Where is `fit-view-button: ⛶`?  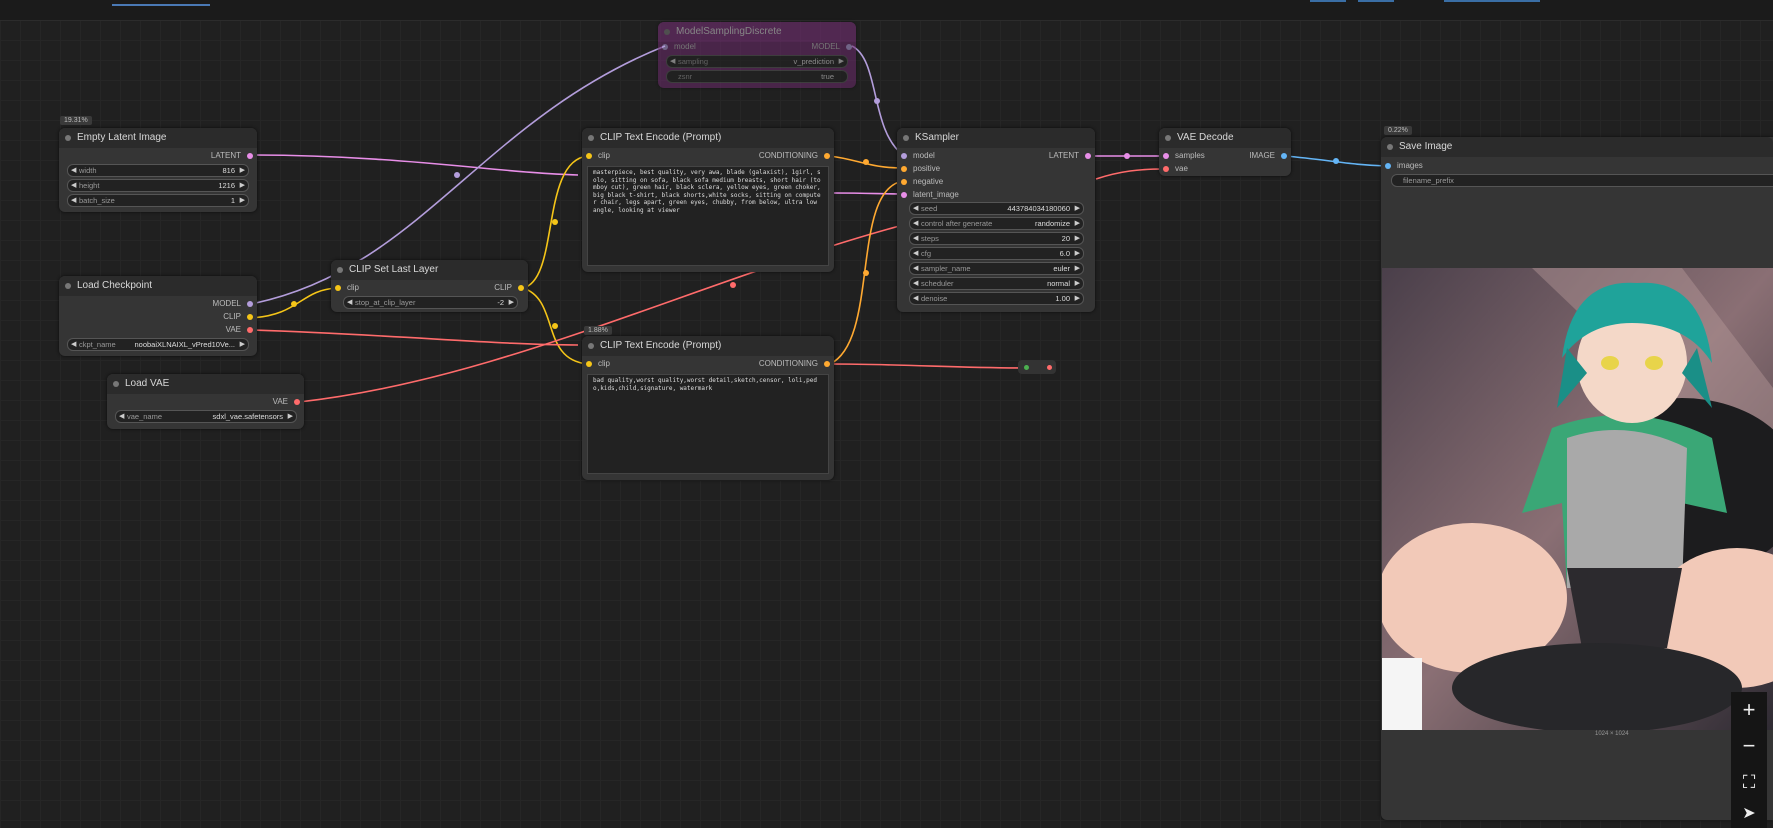 fit-view-button: ⛶ is located at coordinates (1749, 782).